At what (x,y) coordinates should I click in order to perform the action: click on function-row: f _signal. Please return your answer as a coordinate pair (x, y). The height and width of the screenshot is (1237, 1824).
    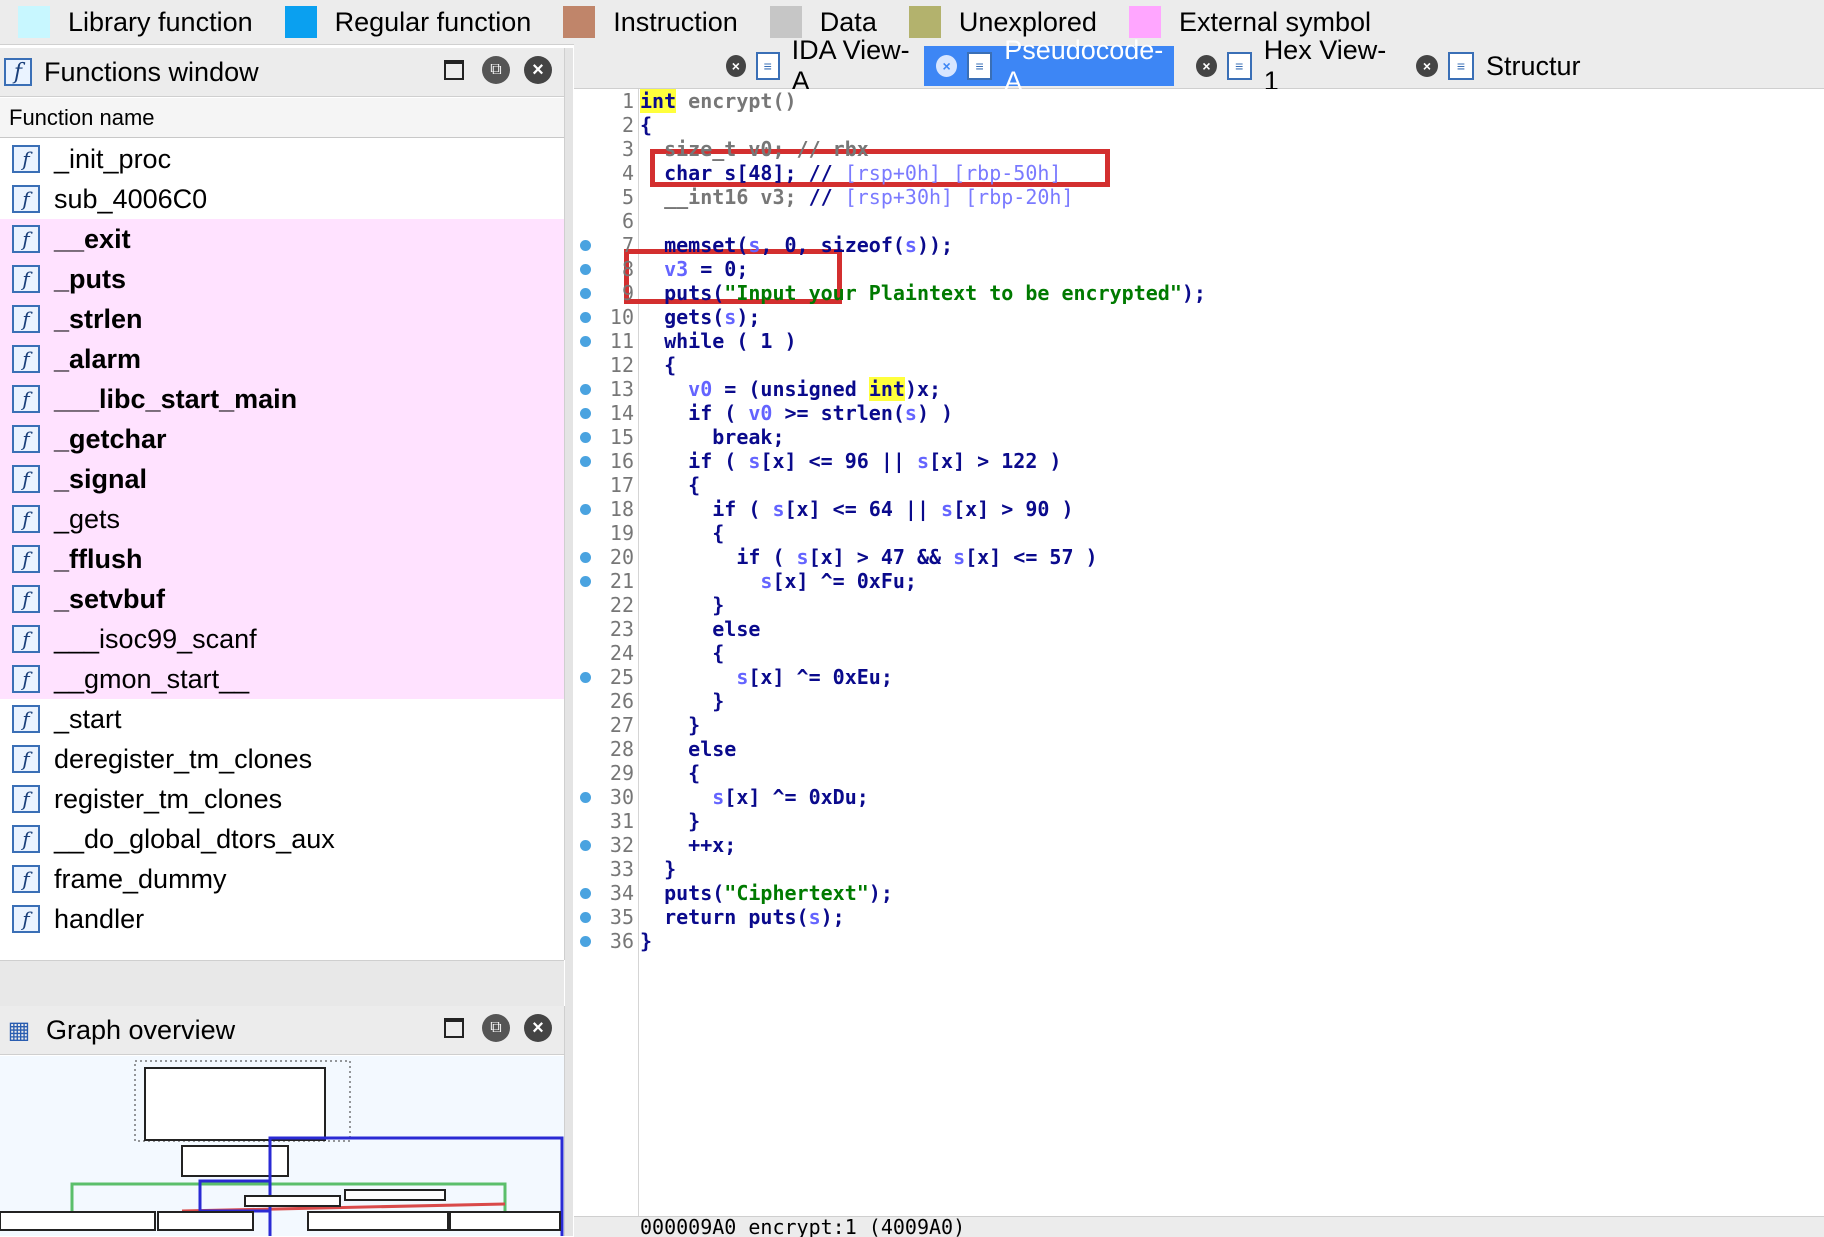
    Looking at the image, I should click on (282, 479).